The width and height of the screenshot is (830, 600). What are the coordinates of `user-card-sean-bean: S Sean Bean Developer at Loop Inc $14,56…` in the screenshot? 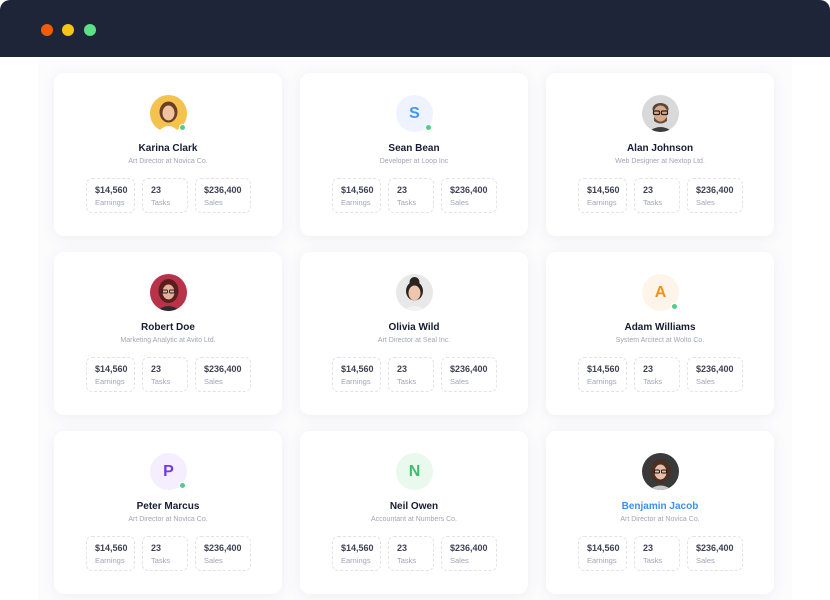 It's located at (414, 154).